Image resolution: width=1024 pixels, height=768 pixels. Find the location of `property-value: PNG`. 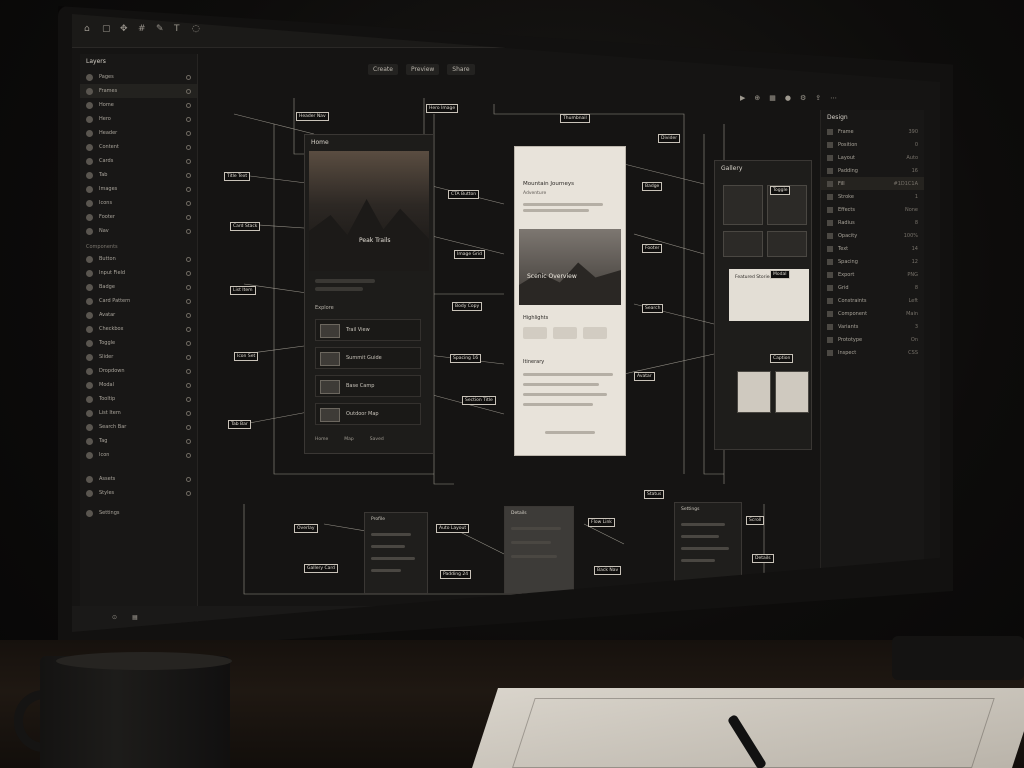

property-value: PNG is located at coordinates (912, 275).